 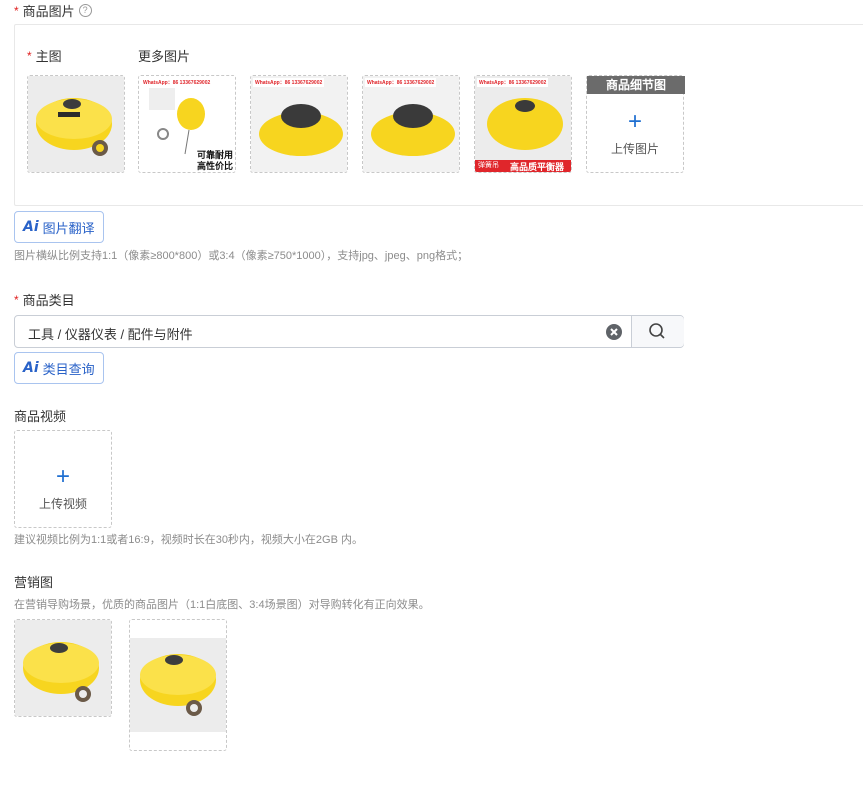 I want to click on marketing-image-portrait, so click(x=178, y=685).